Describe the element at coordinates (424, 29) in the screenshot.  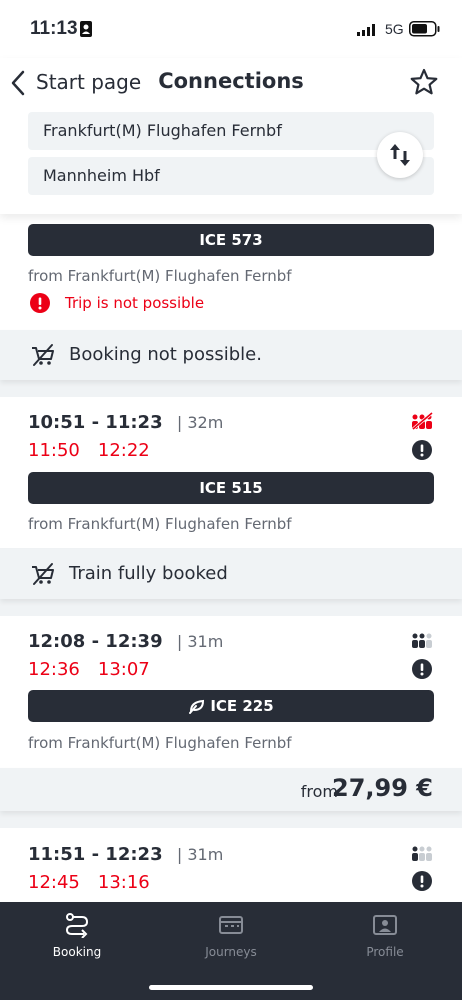
I see `battery-icon` at that location.